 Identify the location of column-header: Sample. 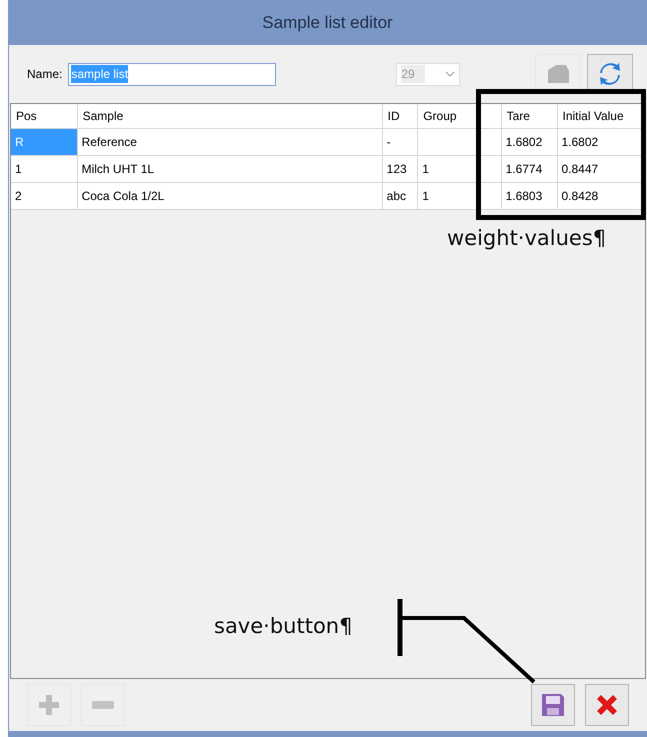
(103, 115).